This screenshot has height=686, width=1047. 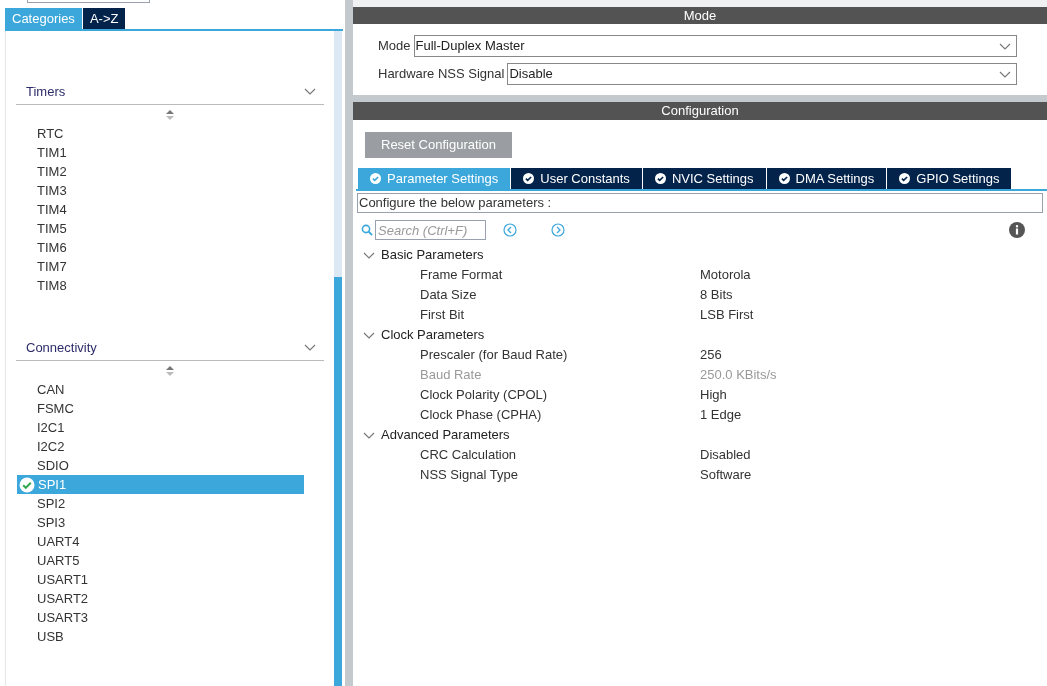 What do you see at coordinates (160, 285) in the screenshot?
I see `list-item: TIM8` at bounding box center [160, 285].